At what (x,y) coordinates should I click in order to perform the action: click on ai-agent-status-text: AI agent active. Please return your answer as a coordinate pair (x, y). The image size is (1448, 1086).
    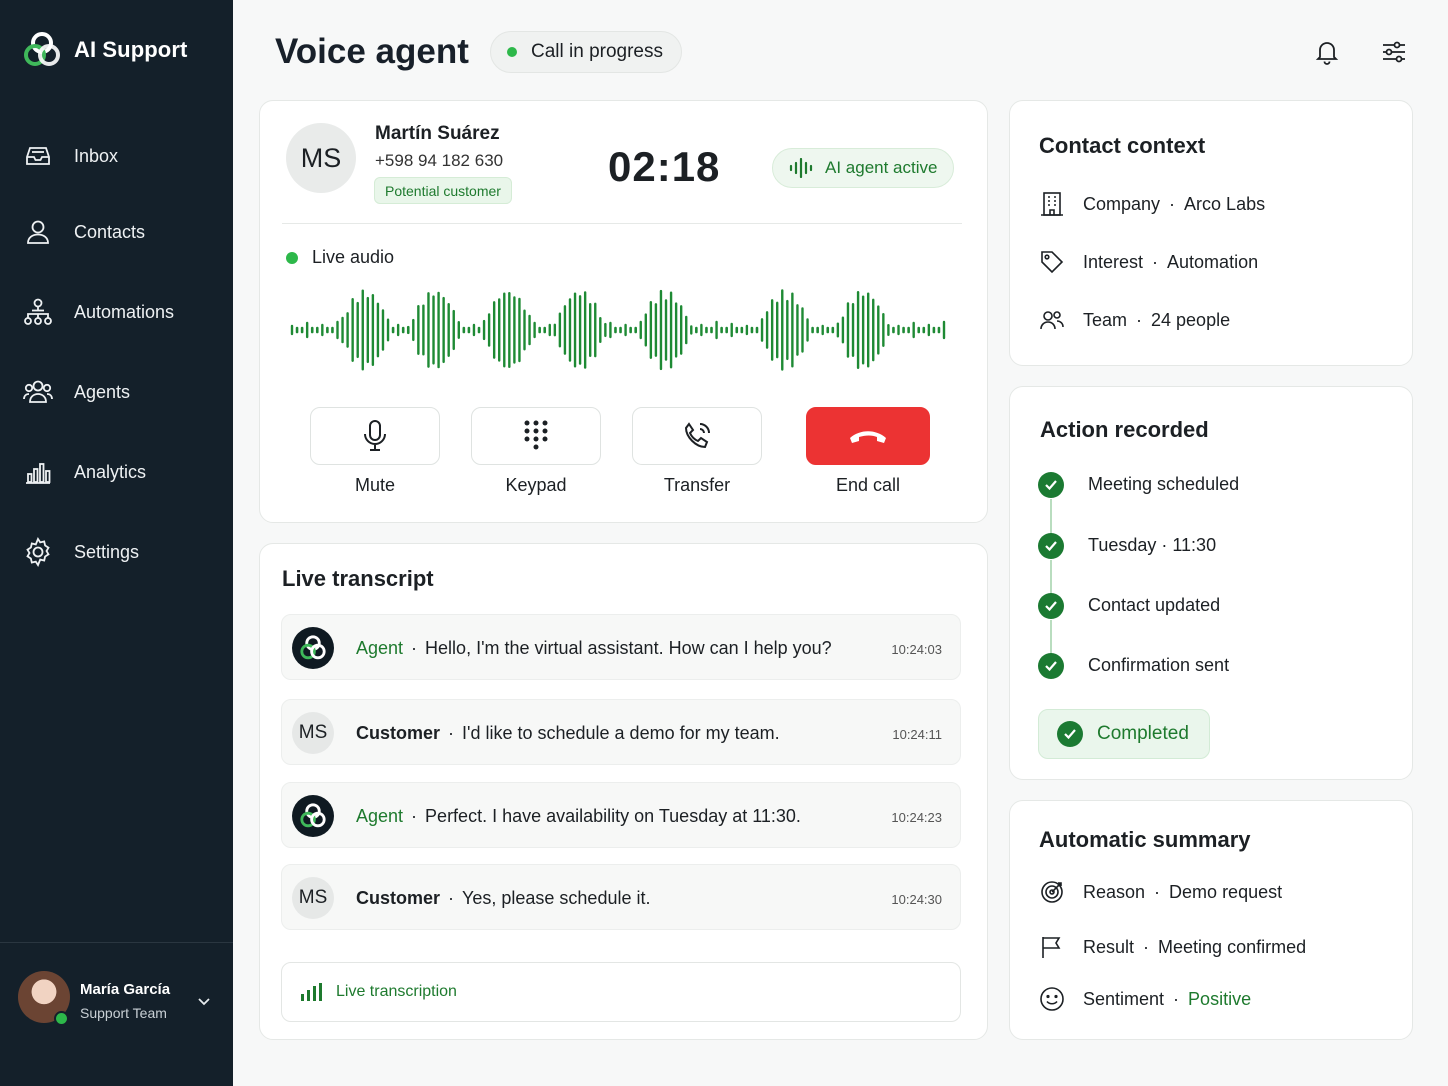
    Looking at the image, I should click on (881, 167).